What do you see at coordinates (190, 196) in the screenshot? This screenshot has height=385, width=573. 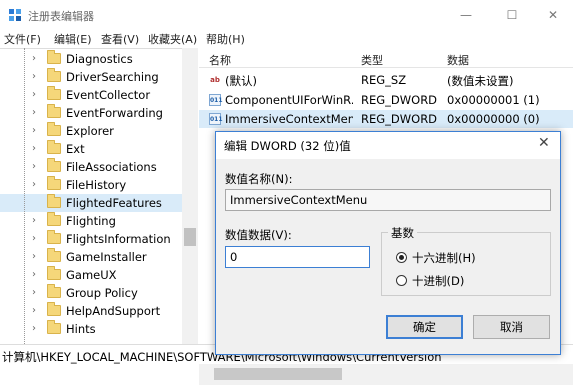 I see `tree-scrollbar` at bounding box center [190, 196].